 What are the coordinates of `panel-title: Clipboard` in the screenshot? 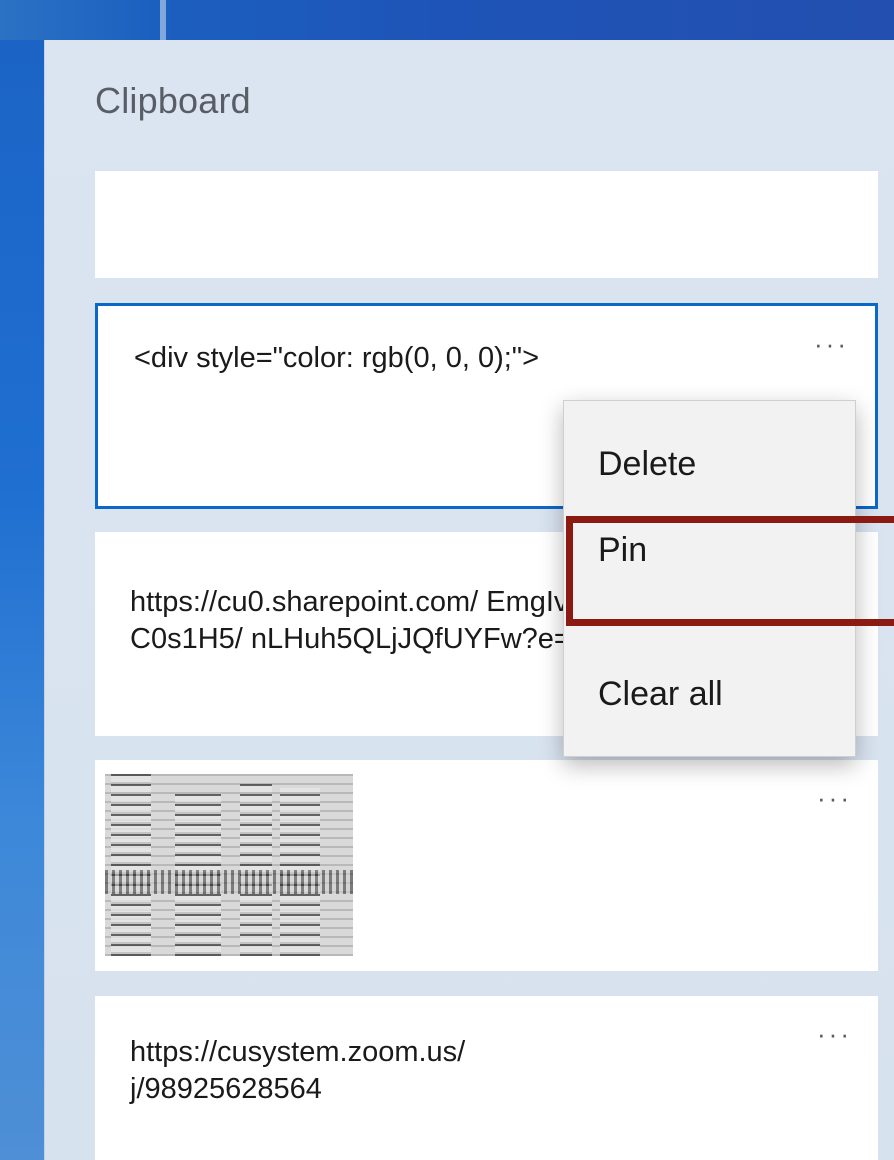 It's located at (173, 100).